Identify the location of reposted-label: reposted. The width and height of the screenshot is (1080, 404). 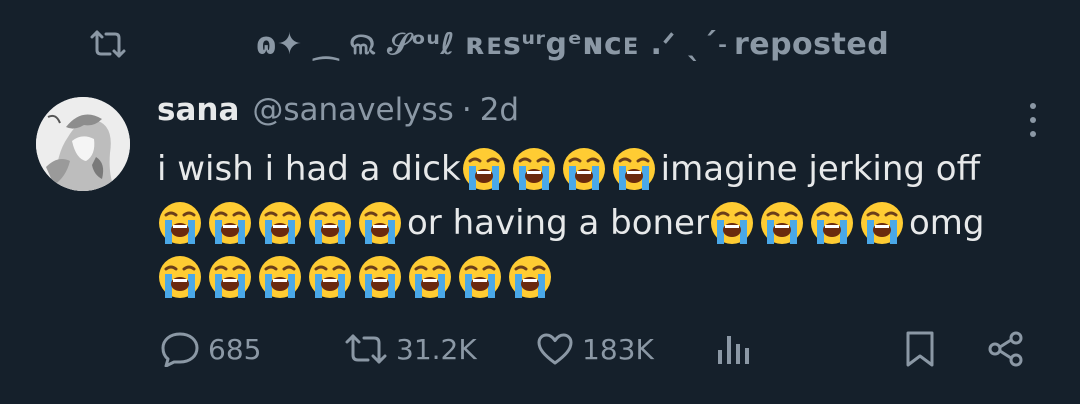
(811, 44).